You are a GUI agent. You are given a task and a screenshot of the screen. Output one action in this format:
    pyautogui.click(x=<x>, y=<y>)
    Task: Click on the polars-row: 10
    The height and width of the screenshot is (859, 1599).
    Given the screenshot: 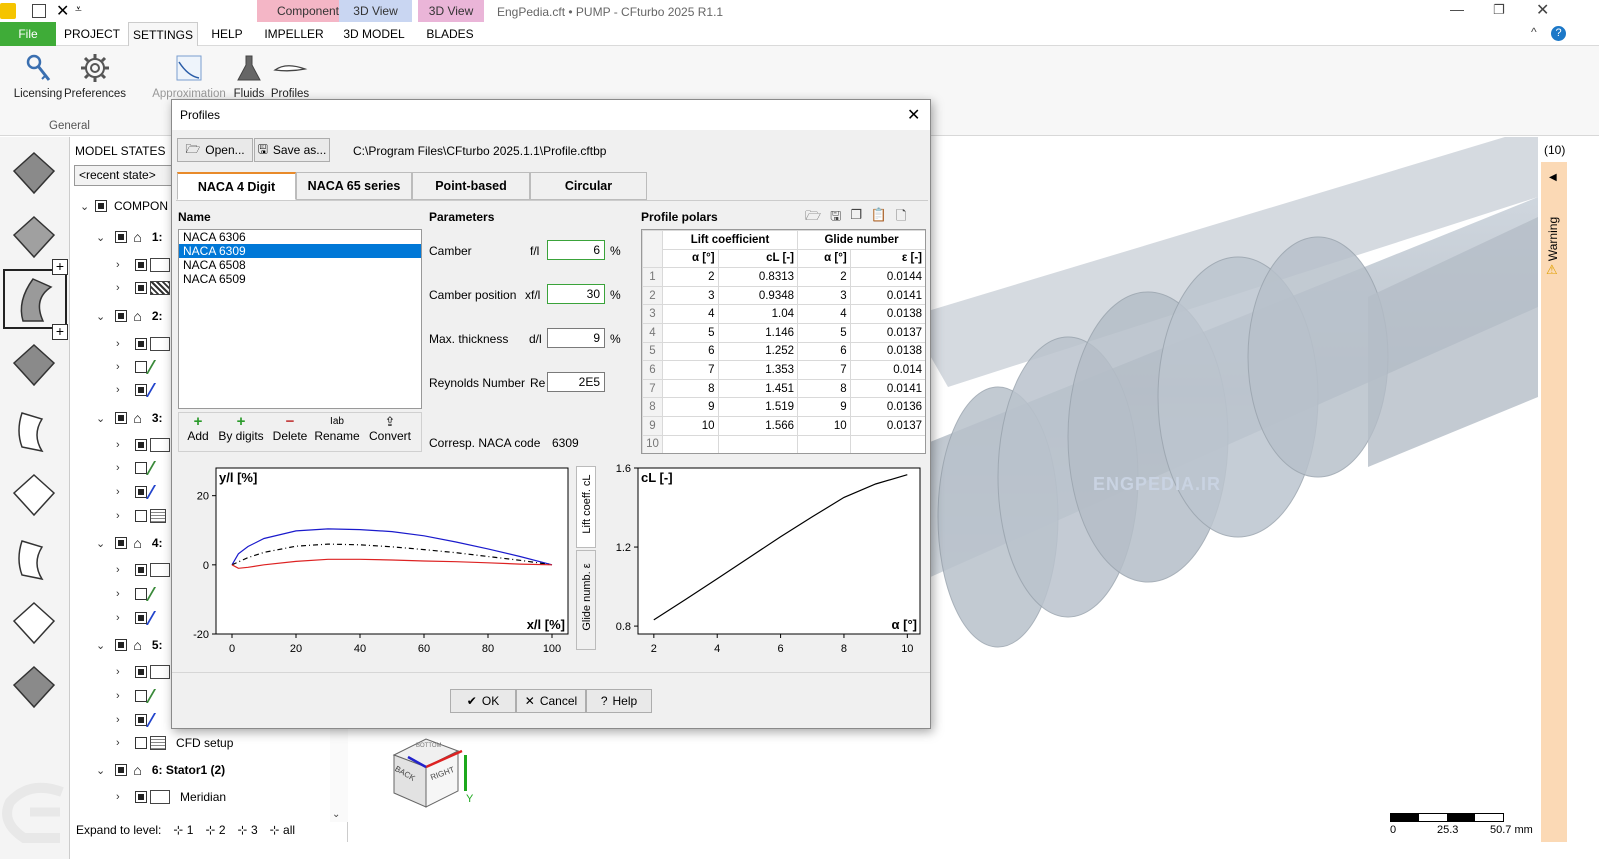 What is the action you would take?
    pyautogui.click(x=783, y=443)
    